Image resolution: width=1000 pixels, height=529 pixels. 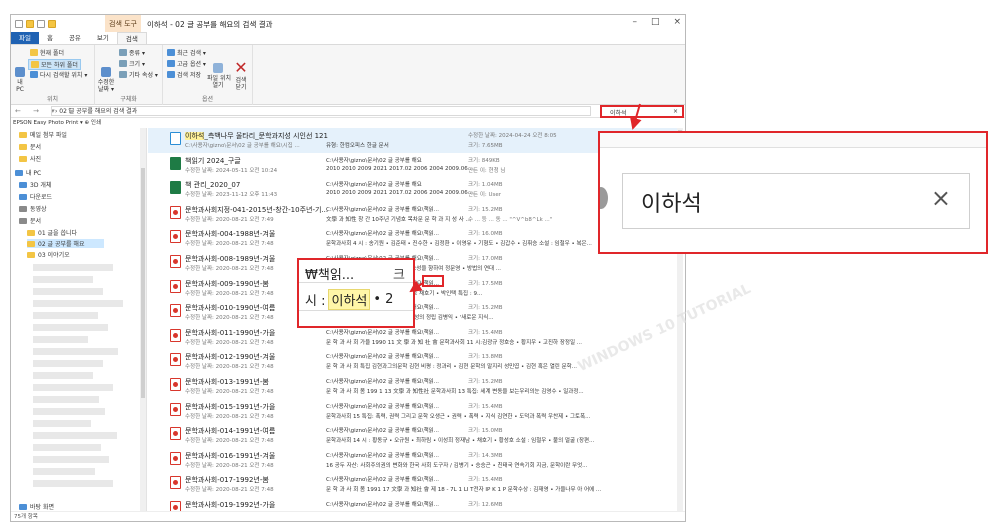 What do you see at coordinates (34, 173) in the screenshot?
I see `nav-item-label: 내 PC` at bounding box center [34, 173].